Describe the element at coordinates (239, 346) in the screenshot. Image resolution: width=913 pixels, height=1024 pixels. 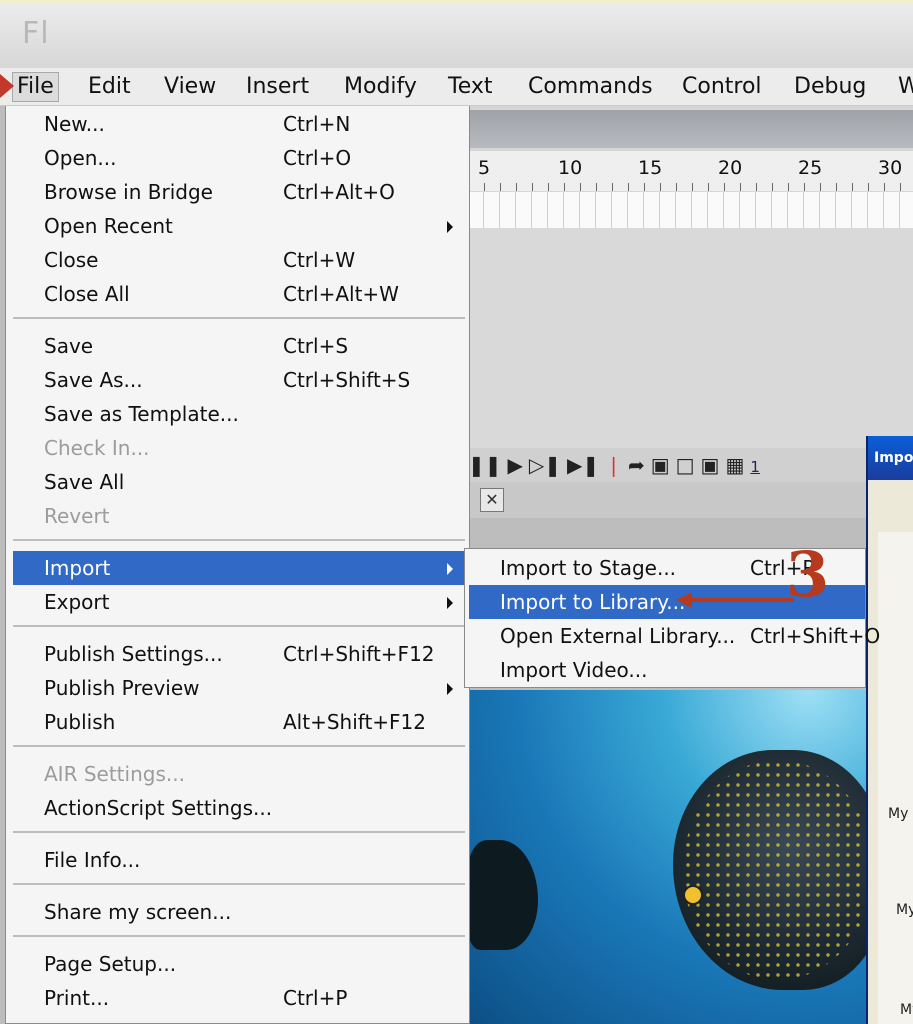
I see `menu-item-save: Save Ctrl+S` at that location.